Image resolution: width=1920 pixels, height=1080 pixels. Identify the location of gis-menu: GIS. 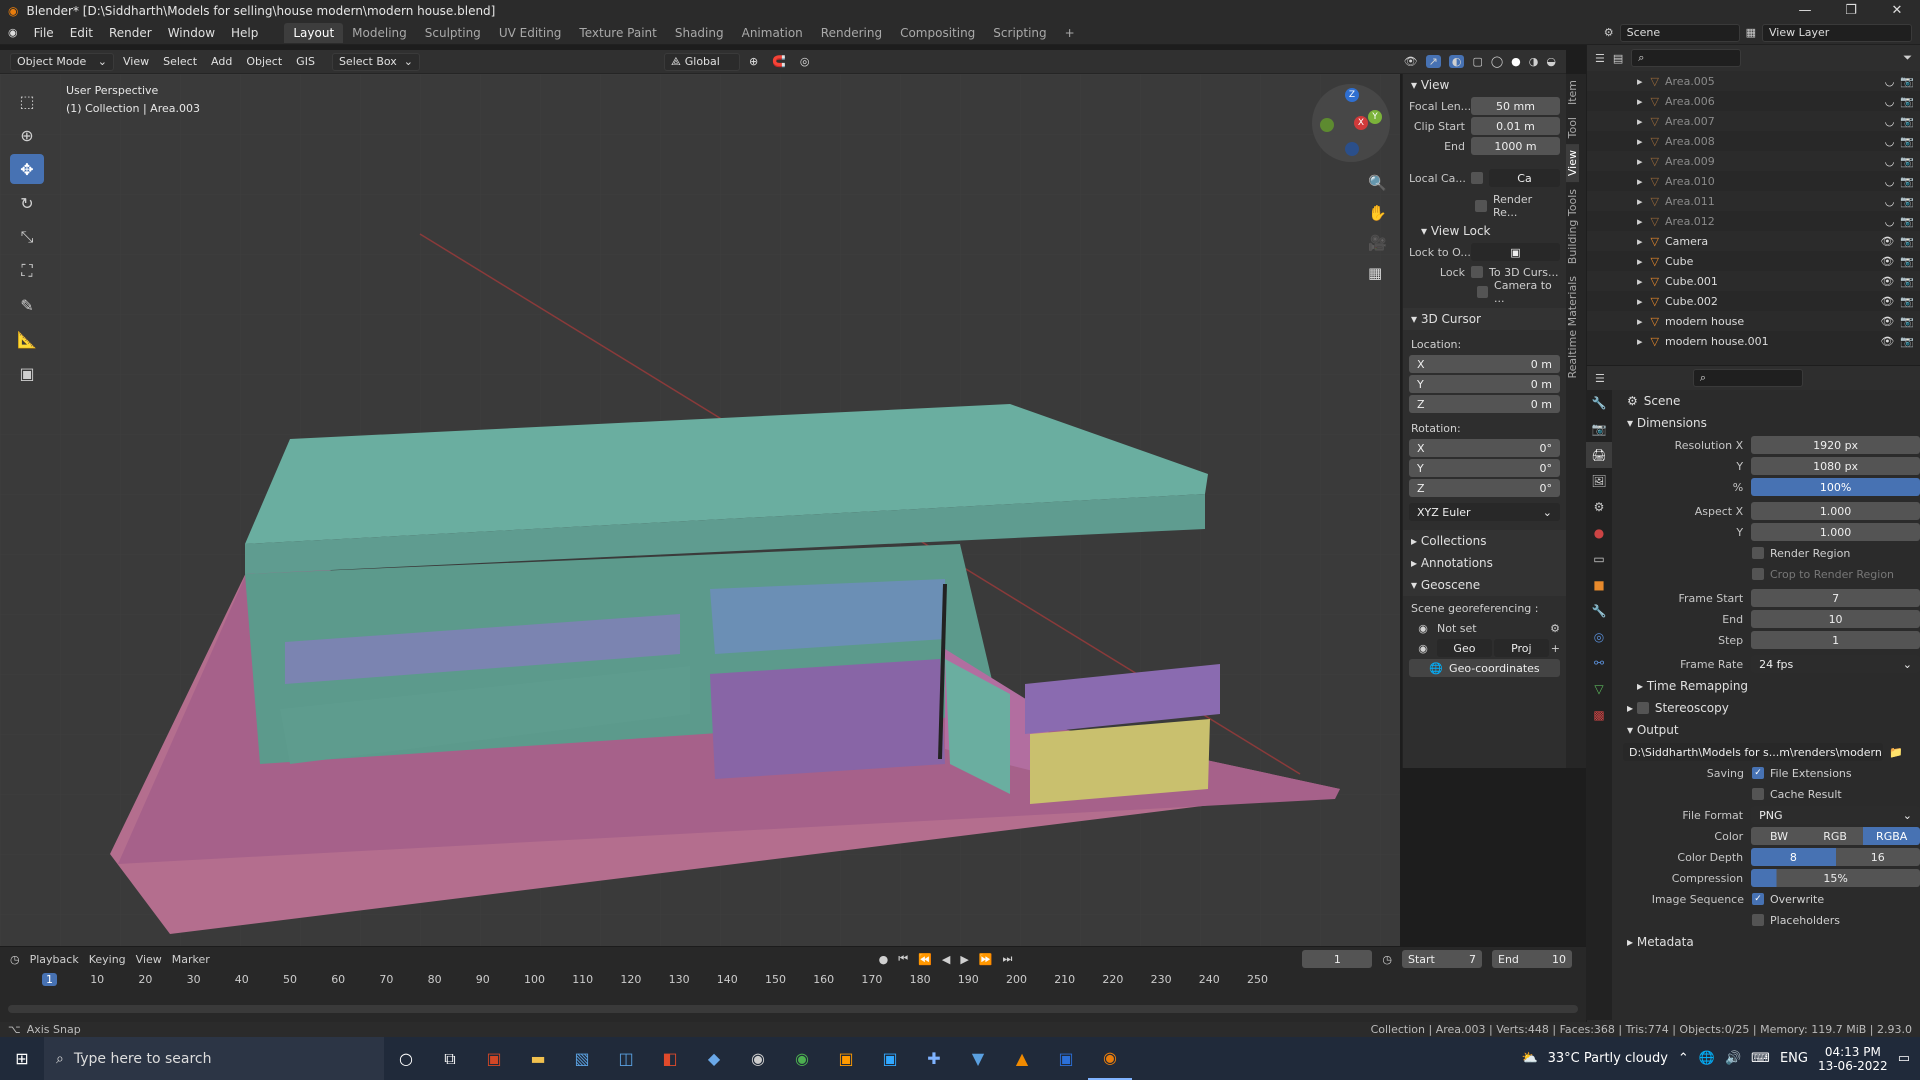
(305, 61).